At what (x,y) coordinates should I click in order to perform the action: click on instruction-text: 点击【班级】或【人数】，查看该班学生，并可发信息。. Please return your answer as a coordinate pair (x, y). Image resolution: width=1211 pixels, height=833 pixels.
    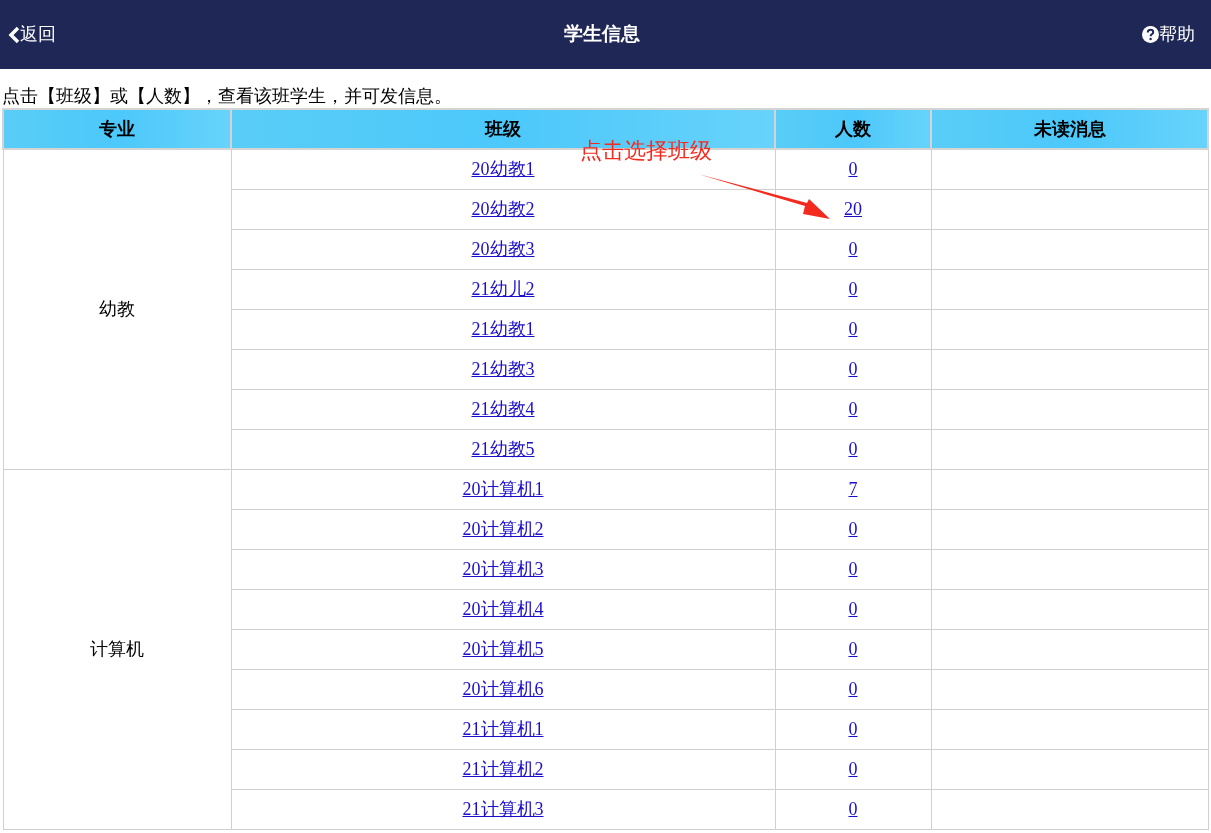
    Looking at the image, I should click on (227, 96).